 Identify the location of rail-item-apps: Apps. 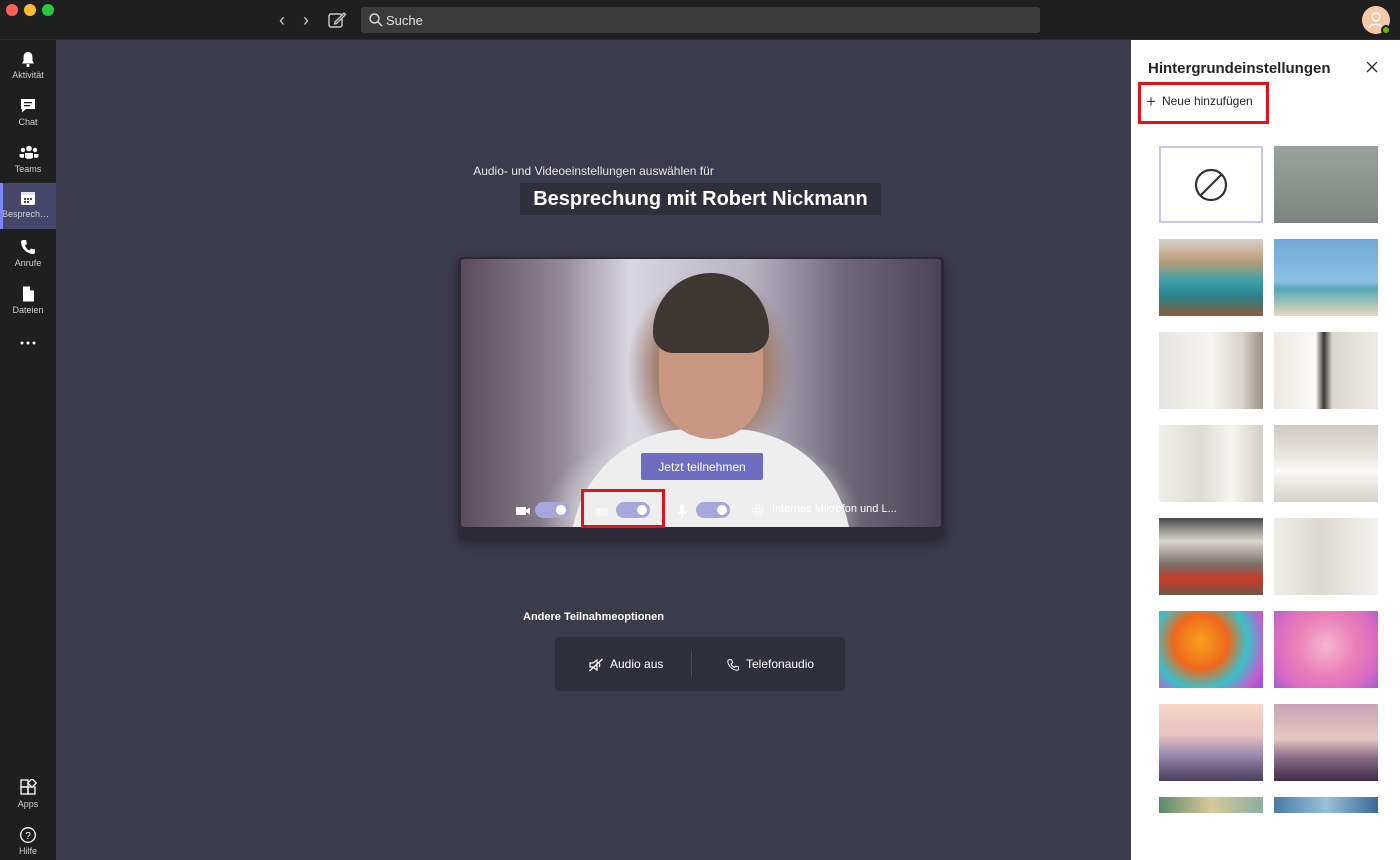
(28, 796).